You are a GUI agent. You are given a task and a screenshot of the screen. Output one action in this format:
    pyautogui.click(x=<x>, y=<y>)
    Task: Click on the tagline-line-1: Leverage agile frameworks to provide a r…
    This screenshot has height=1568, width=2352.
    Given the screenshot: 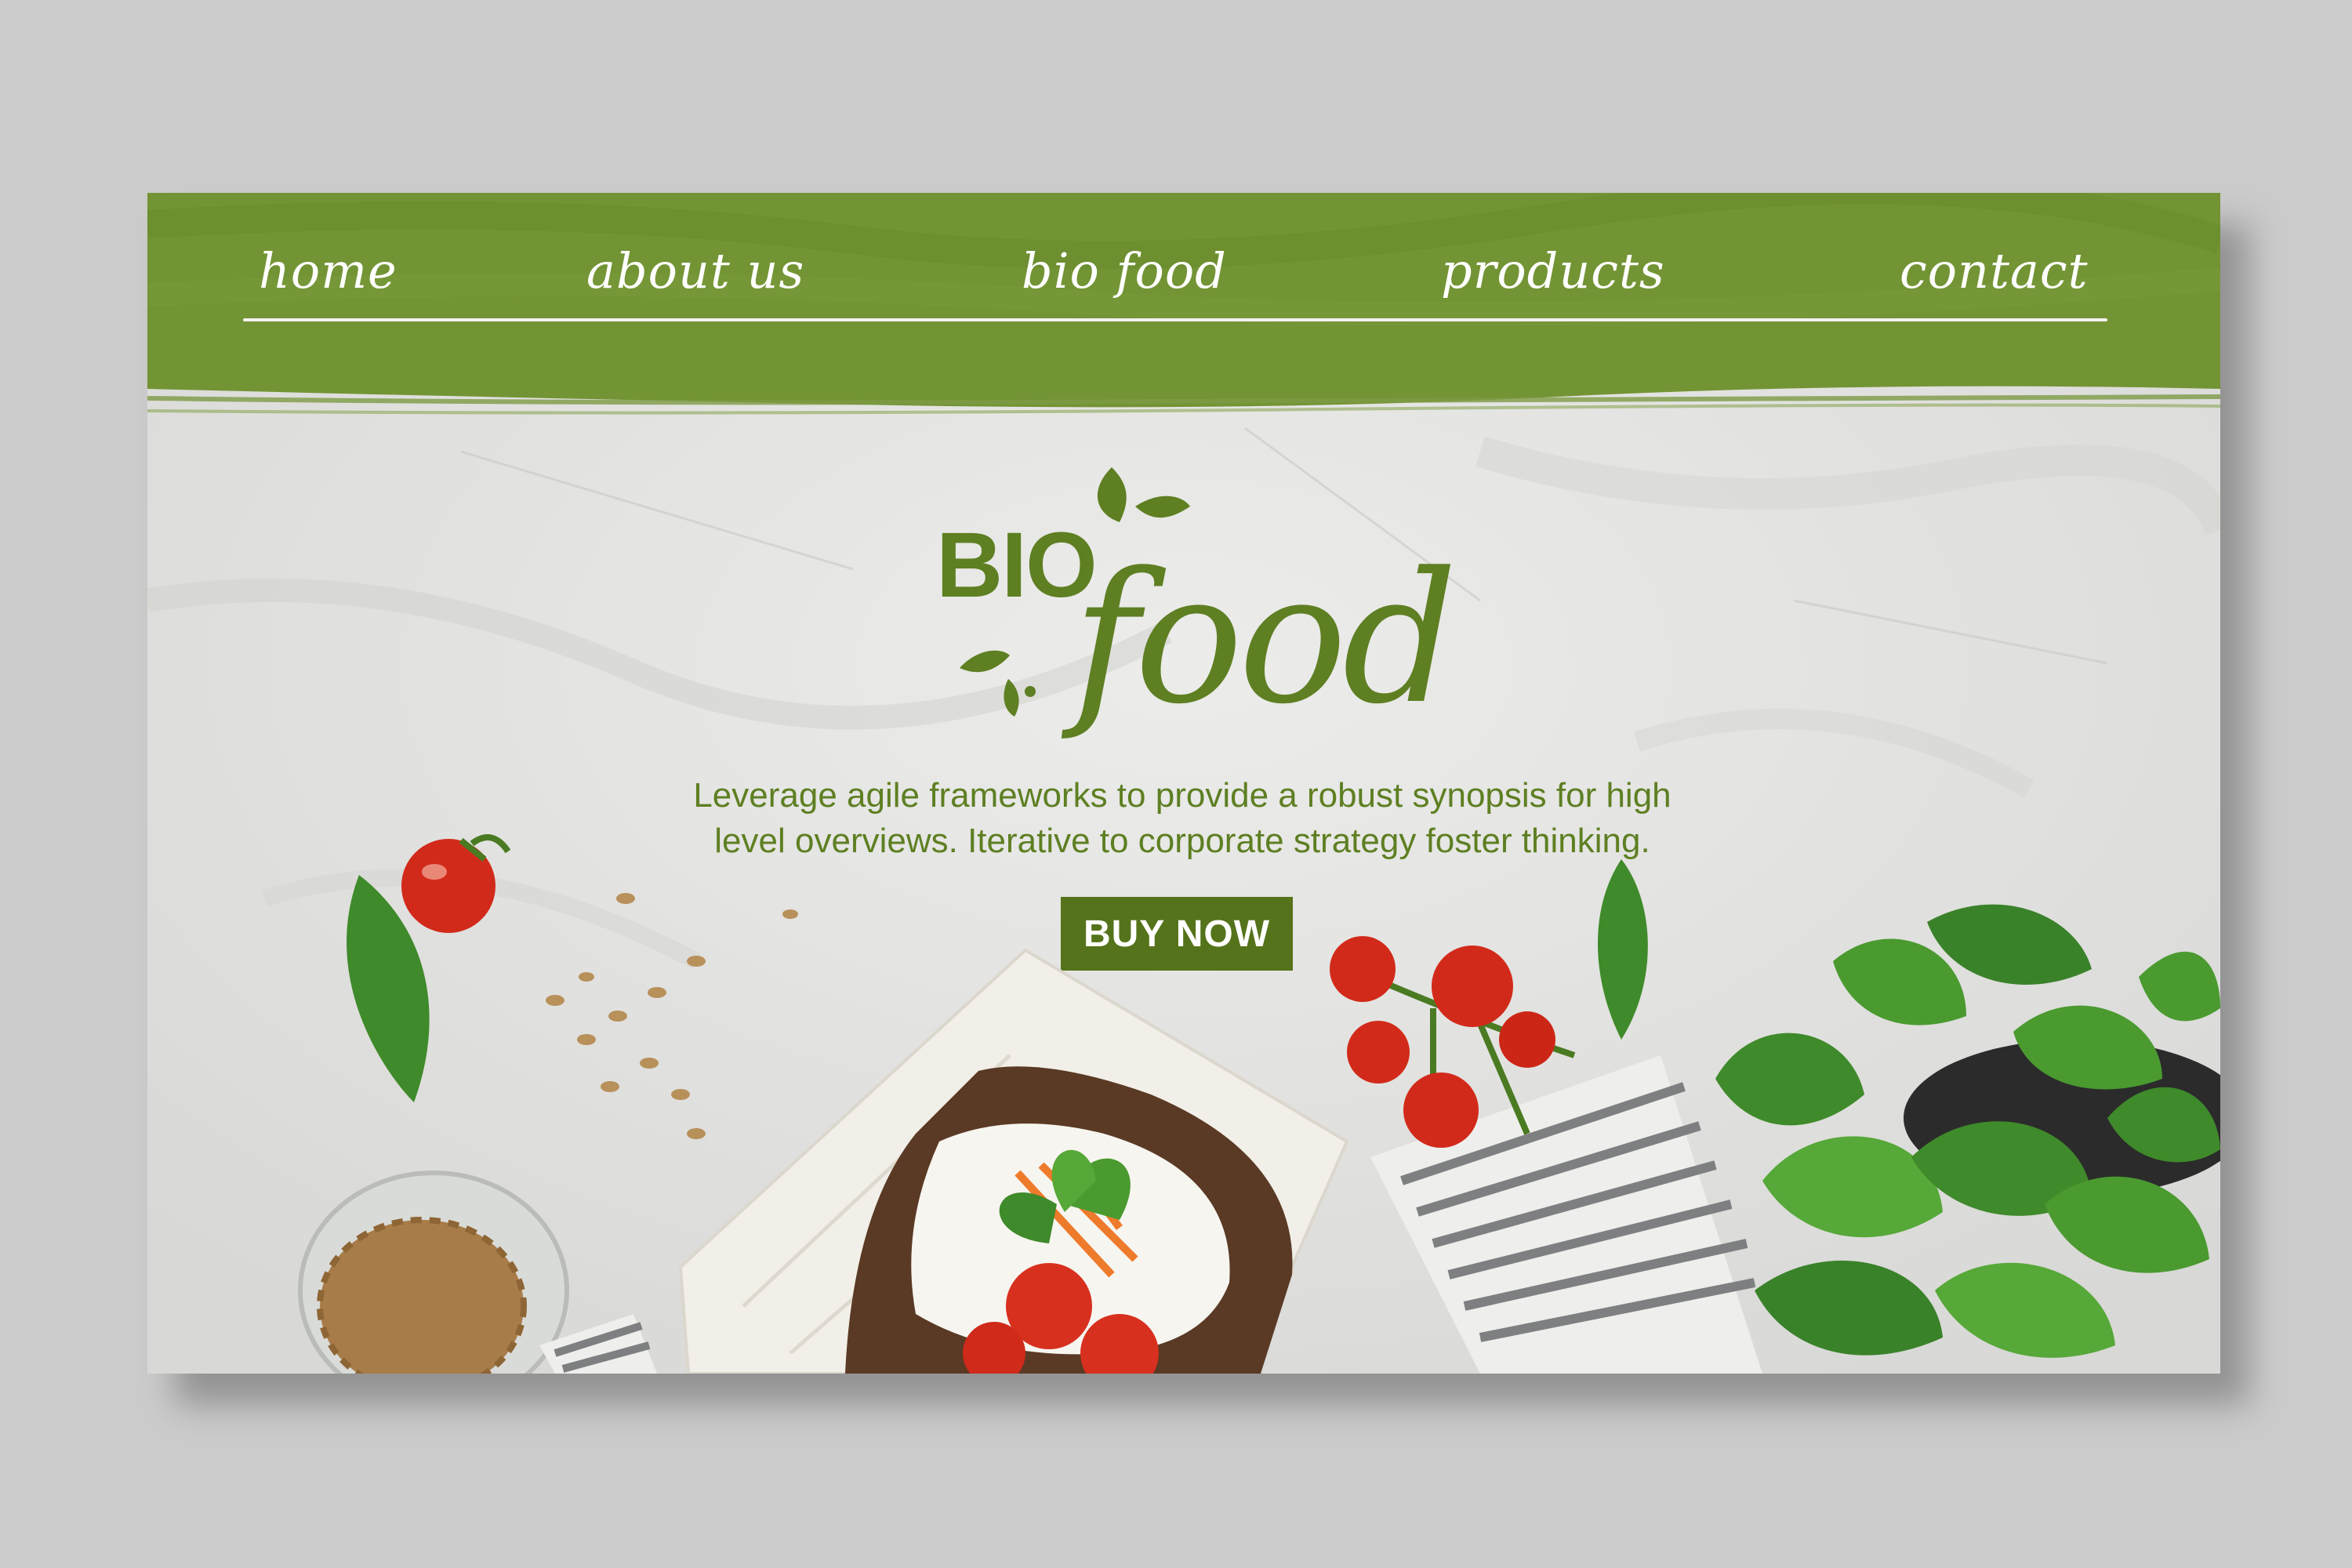 What is the action you would take?
    pyautogui.click(x=1182, y=795)
    